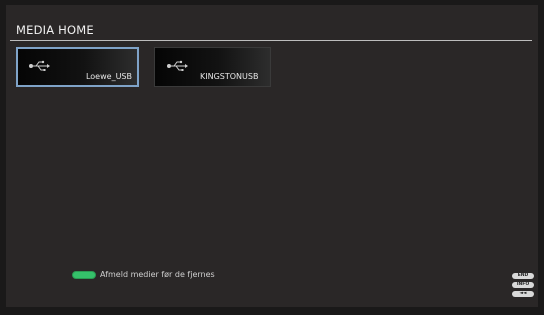 The width and height of the screenshot is (544, 315). Describe the element at coordinates (84, 274) in the screenshot. I see `green-key-icon` at that location.